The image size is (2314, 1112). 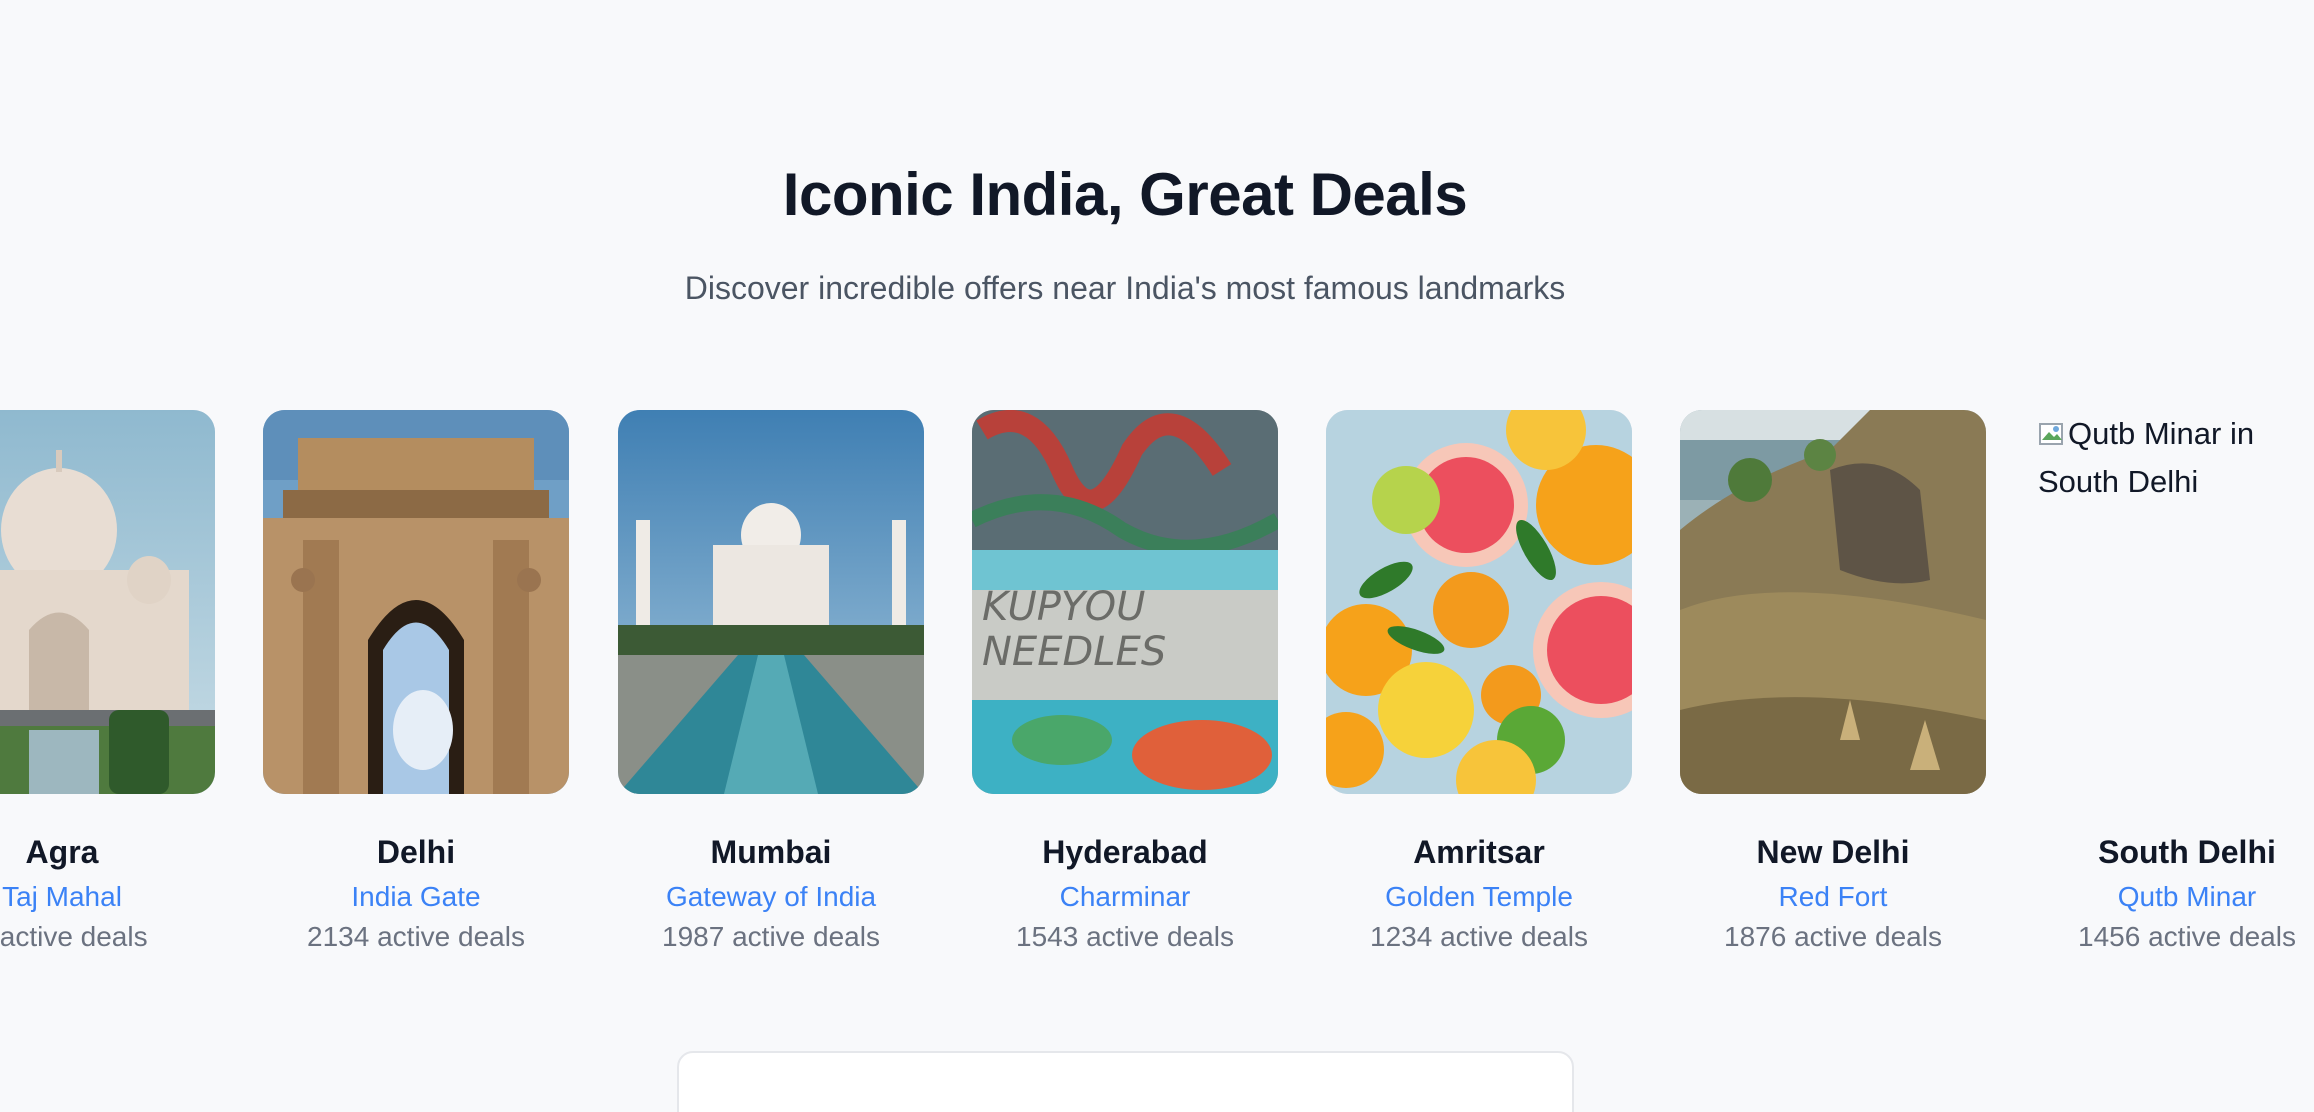 What do you see at coordinates (771, 852) in the screenshot?
I see `city-name: Mumbai` at bounding box center [771, 852].